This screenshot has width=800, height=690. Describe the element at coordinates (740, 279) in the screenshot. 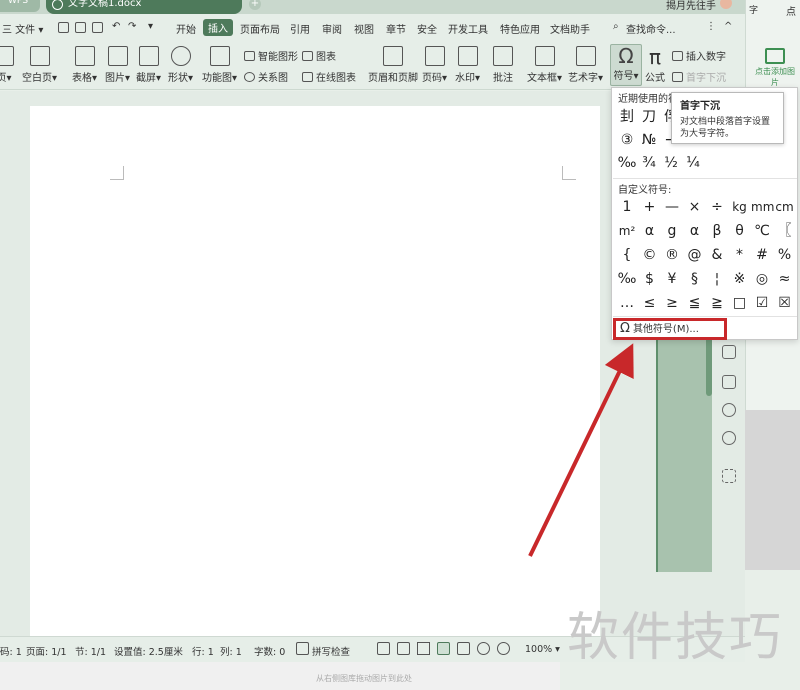

I see `custom-symbol-item: ※` at that location.